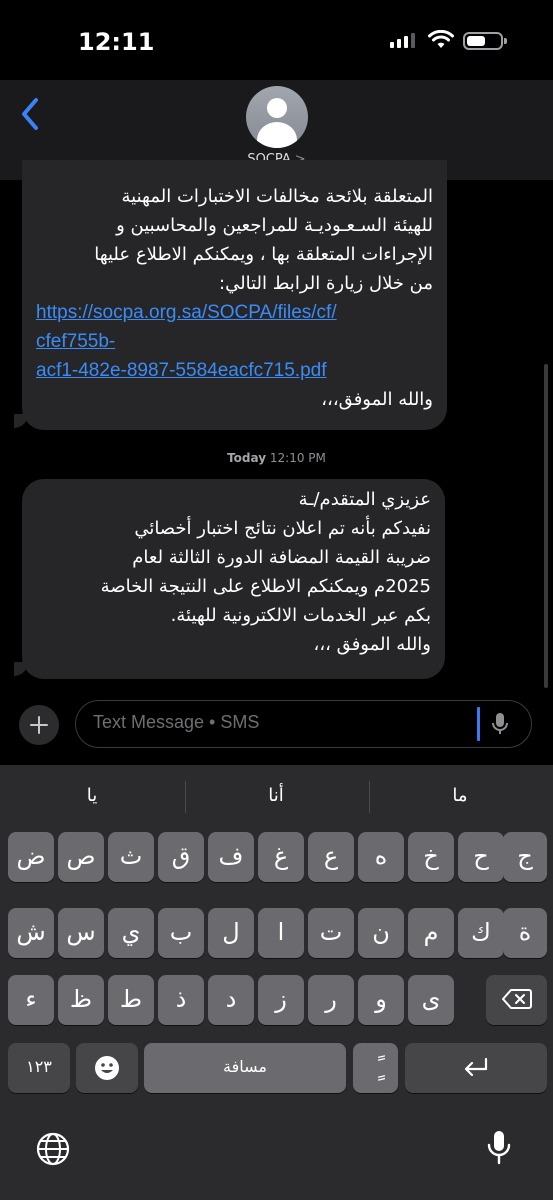 This screenshot has width=553, height=1200. Describe the element at coordinates (525, 933) in the screenshot. I see `key: ة` at that location.